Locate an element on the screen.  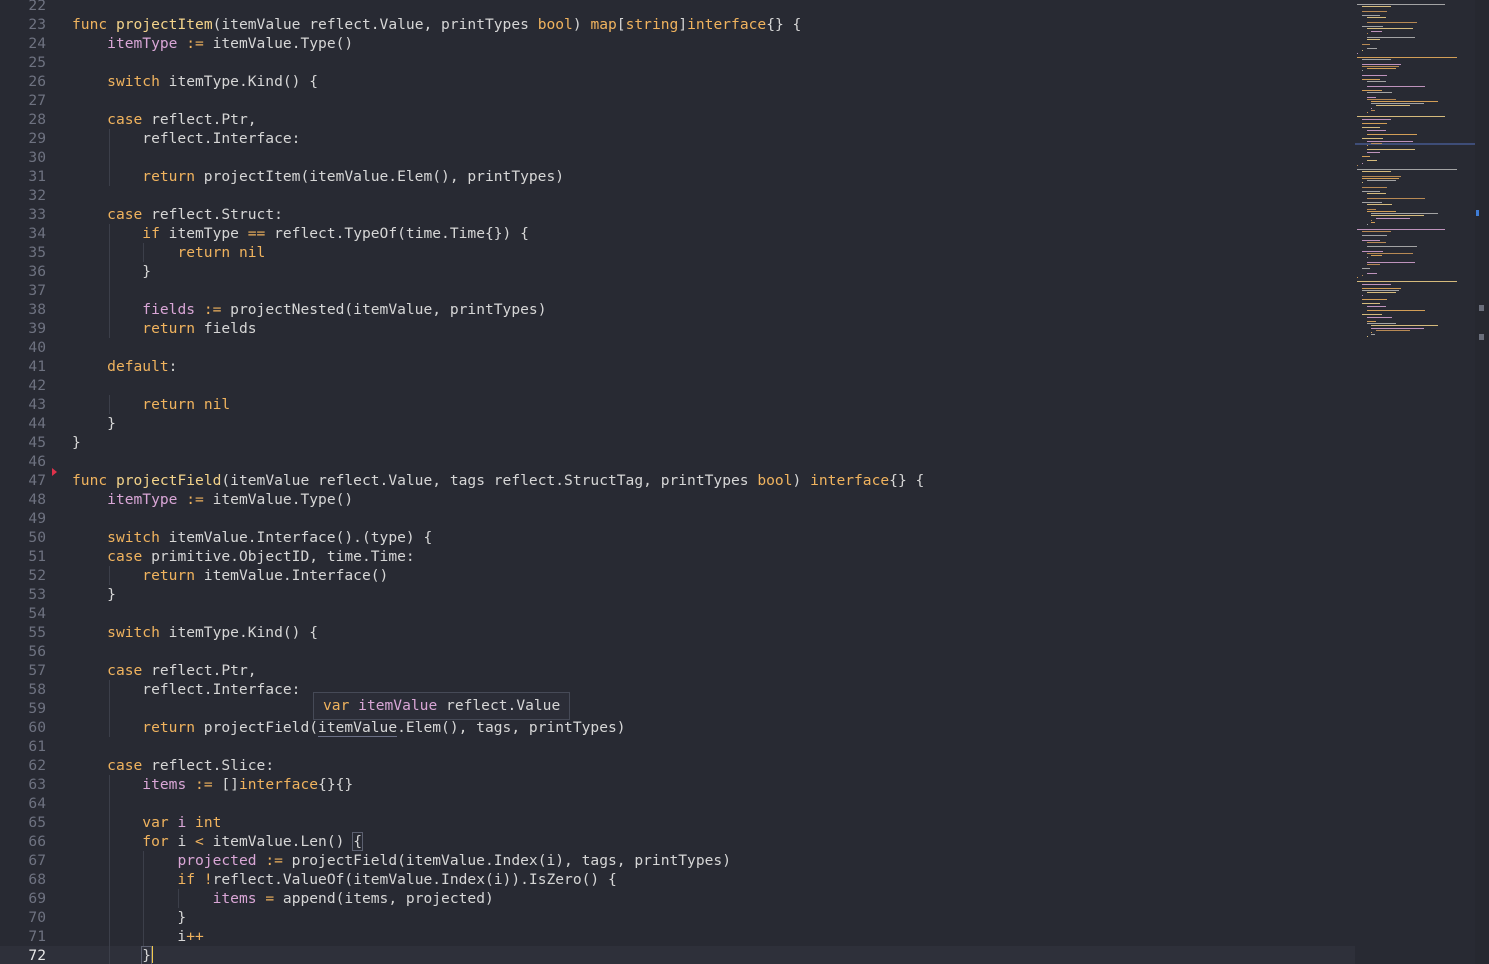
code-line: 42 is located at coordinates (677, 385).